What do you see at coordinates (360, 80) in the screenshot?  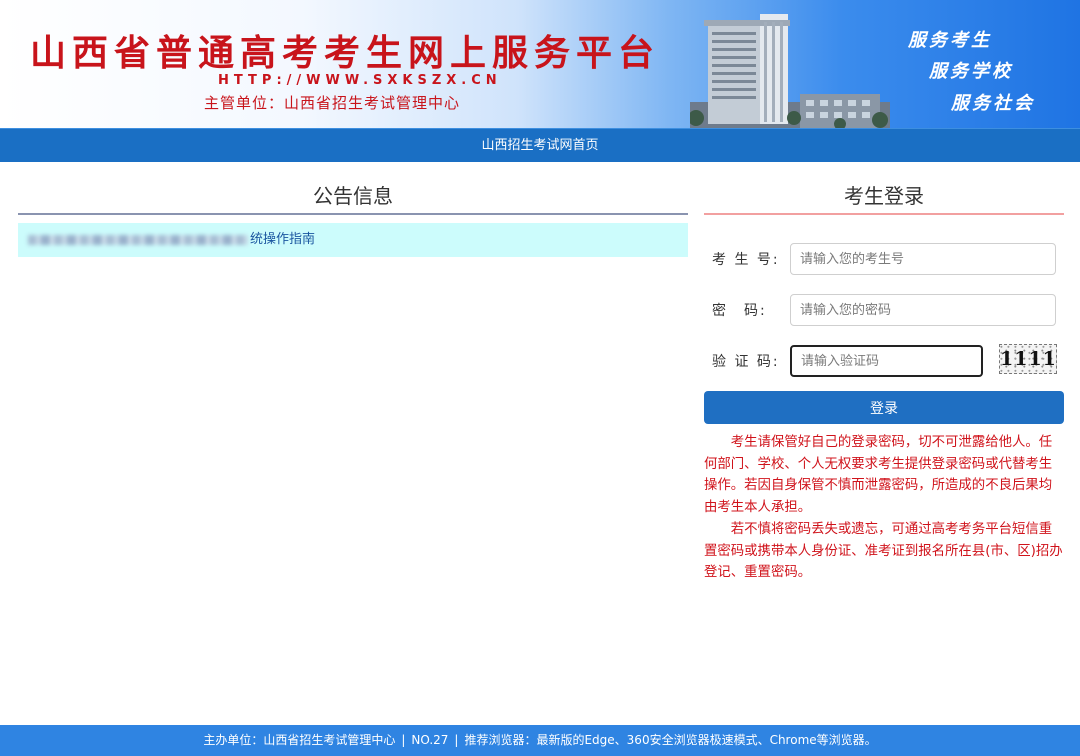 I see `site-url: HTTP://WWW.SXKSZX.CN` at bounding box center [360, 80].